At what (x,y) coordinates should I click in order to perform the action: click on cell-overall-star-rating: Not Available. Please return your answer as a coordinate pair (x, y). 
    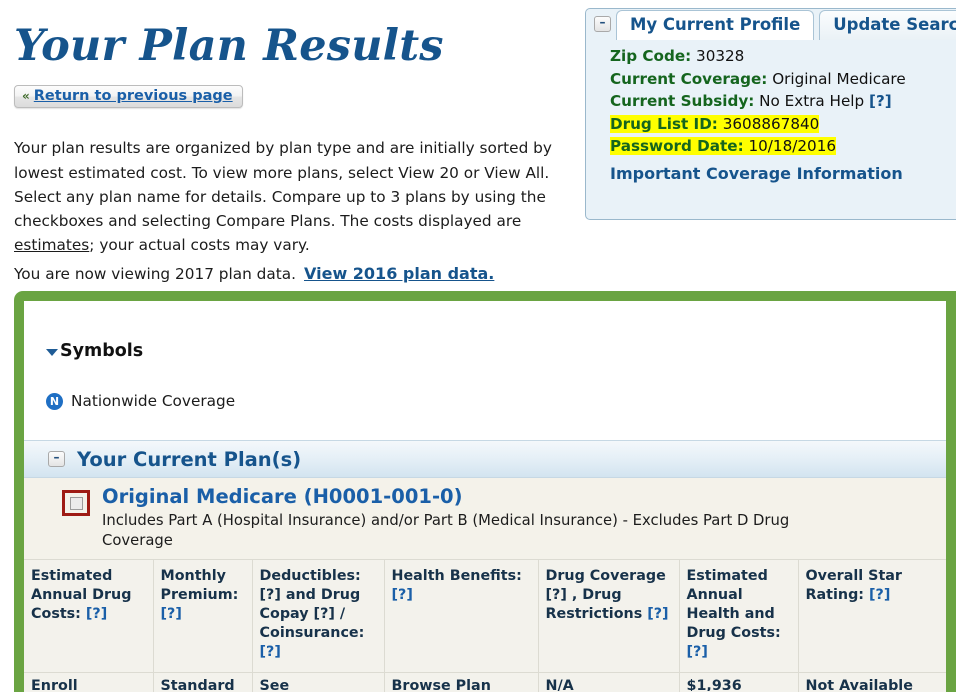
    Looking at the image, I should click on (871, 682).